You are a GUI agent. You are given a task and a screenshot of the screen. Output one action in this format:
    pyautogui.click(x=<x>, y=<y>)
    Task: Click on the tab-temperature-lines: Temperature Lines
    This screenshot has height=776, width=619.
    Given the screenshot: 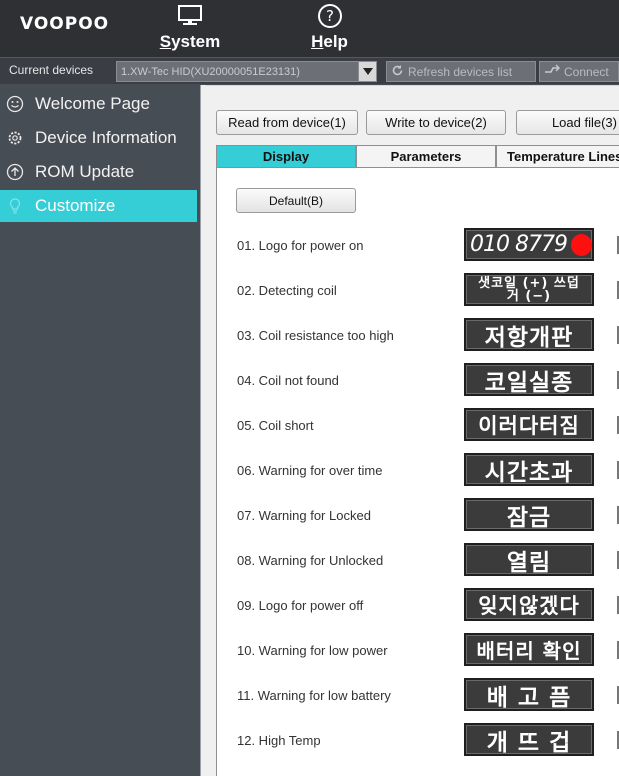 What is the action you would take?
    pyautogui.click(x=557, y=156)
    